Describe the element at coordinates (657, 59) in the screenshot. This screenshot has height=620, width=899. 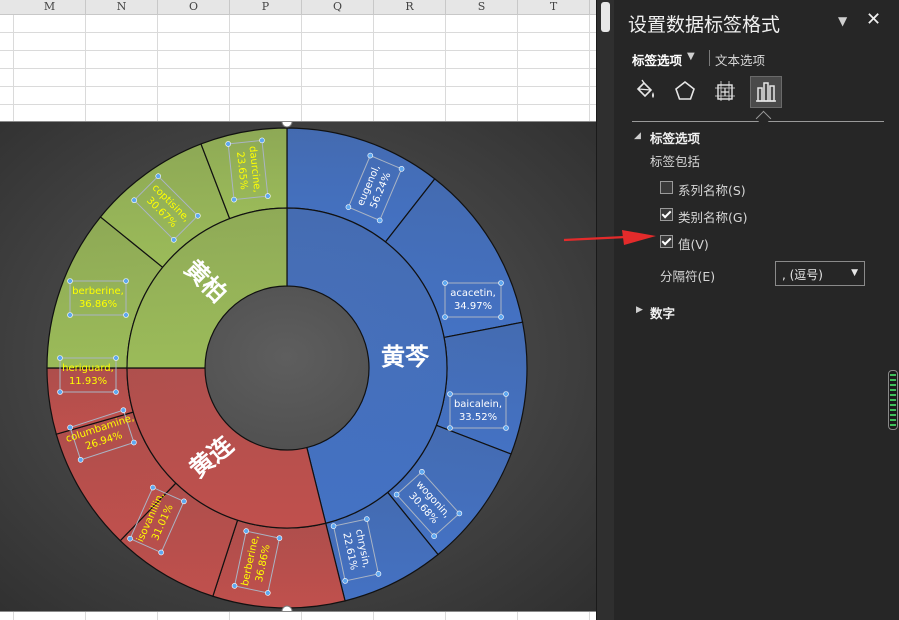
I see `tab-label-options: 标签选项` at that location.